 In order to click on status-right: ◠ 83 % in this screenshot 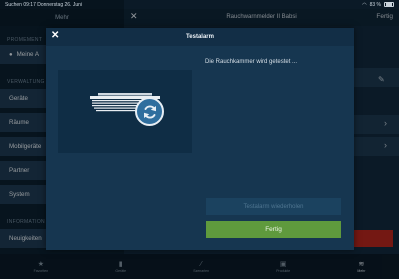, I will do `click(378, 5)`.